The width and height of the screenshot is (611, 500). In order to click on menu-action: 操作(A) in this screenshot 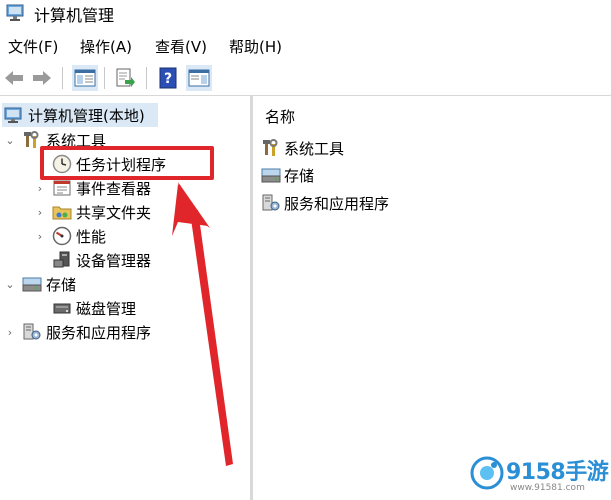, I will do `click(106, 46)`.